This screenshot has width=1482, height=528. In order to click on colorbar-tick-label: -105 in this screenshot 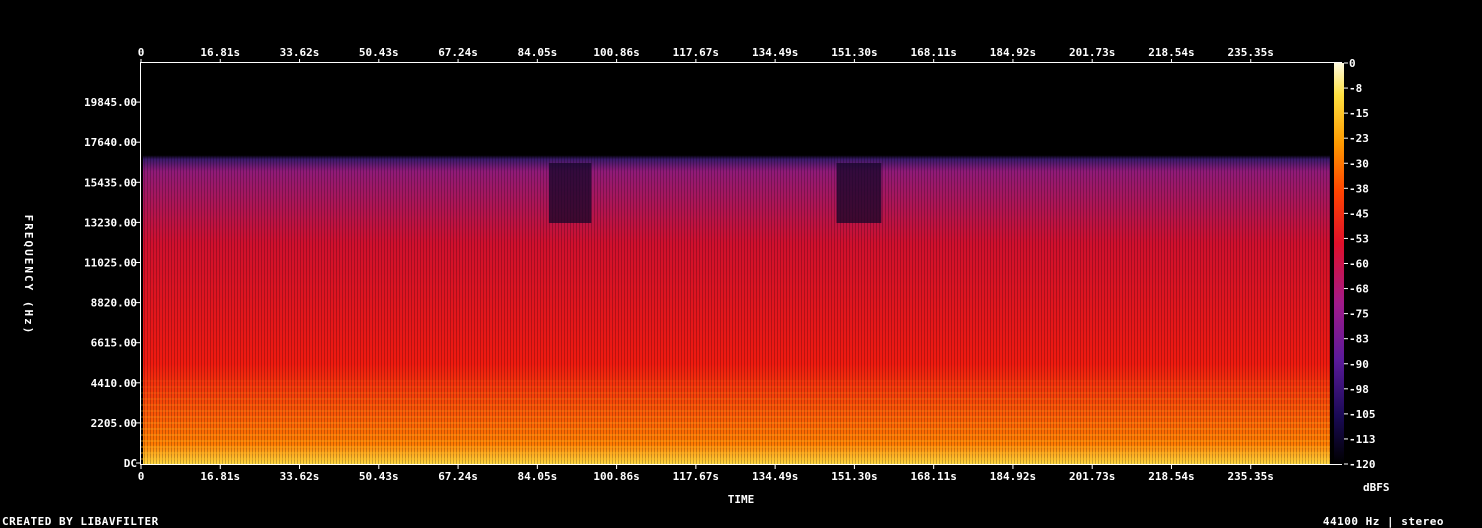, I will do `click(1362, 414)`.